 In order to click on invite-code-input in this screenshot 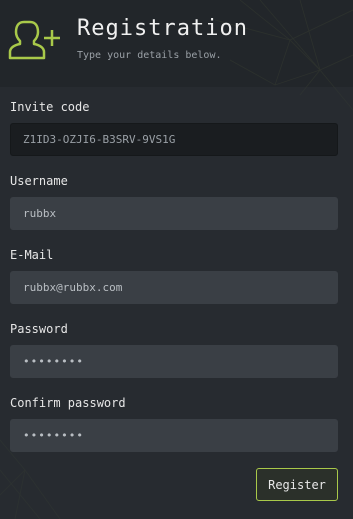, I will do `click(174, 139)`.